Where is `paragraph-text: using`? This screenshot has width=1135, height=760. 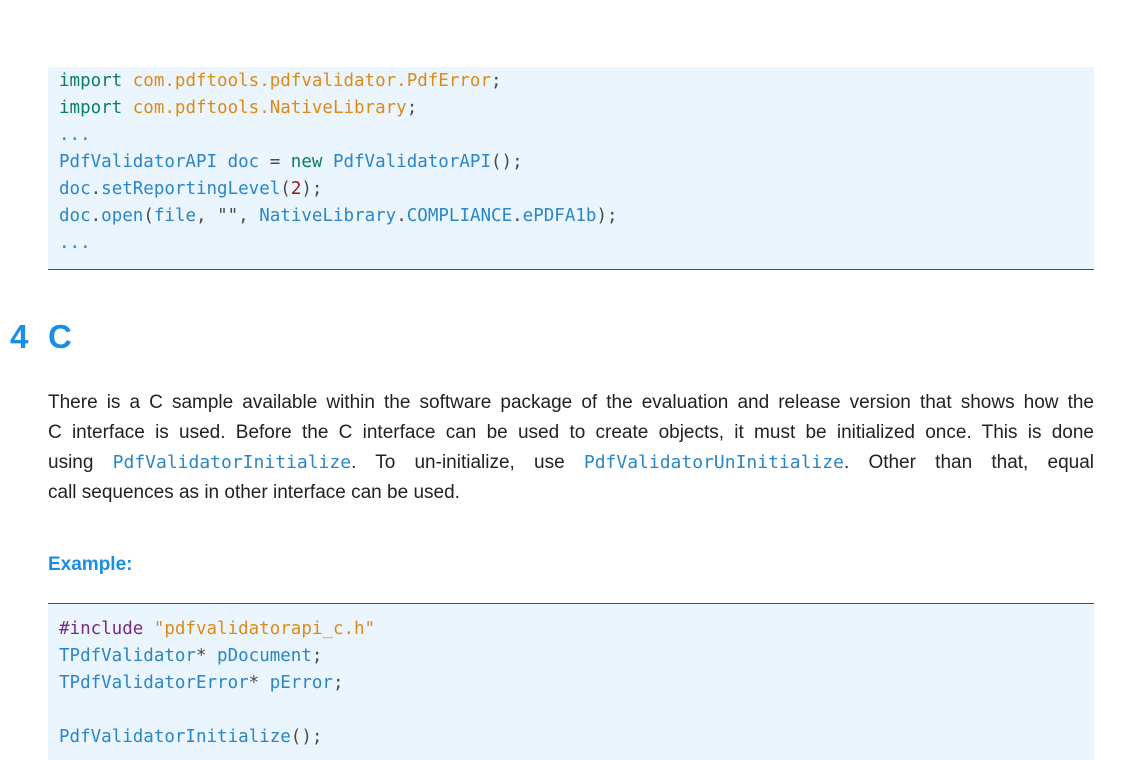 paragraph-text: using is located at coordinates (80, 462).